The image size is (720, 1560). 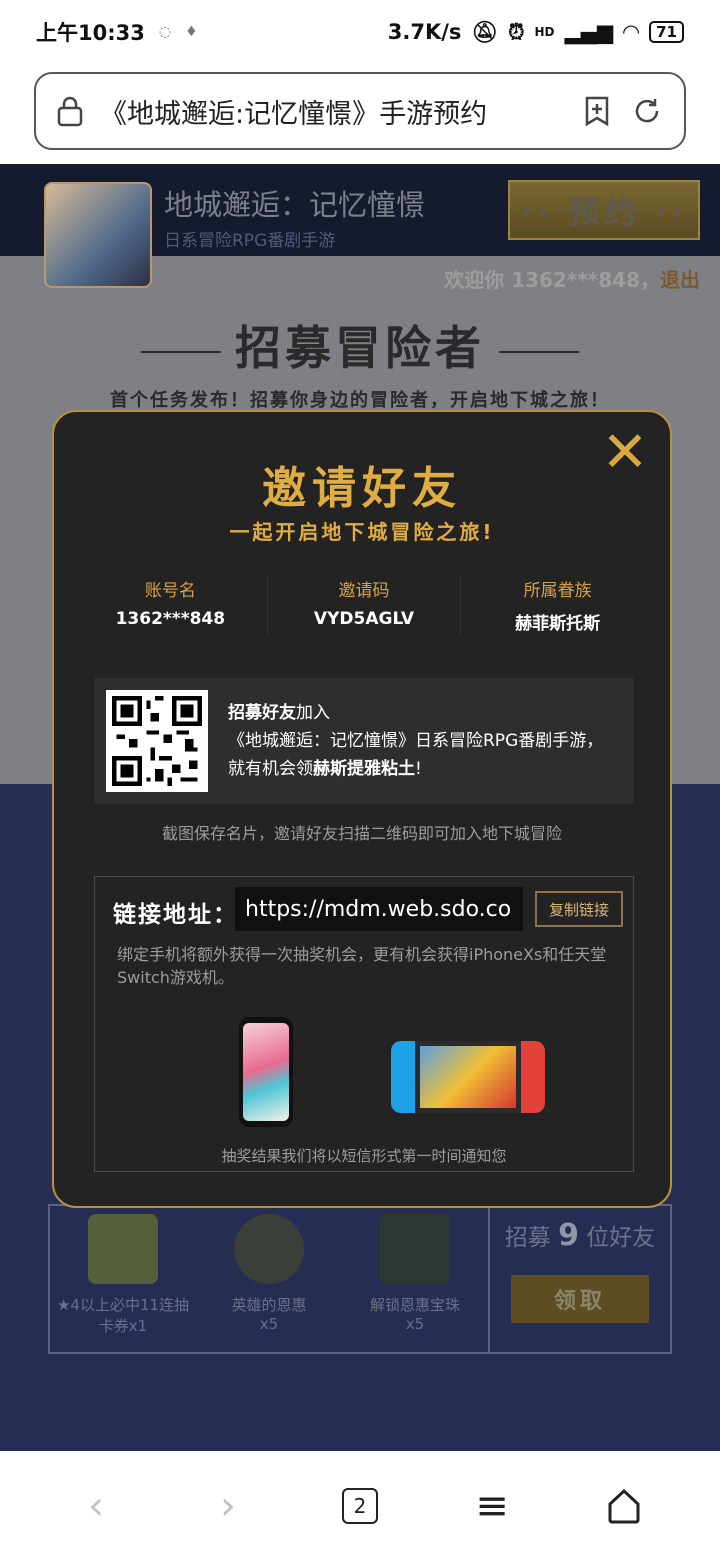 I want to click on battery-icon: 71, so click(x=666, y=32).